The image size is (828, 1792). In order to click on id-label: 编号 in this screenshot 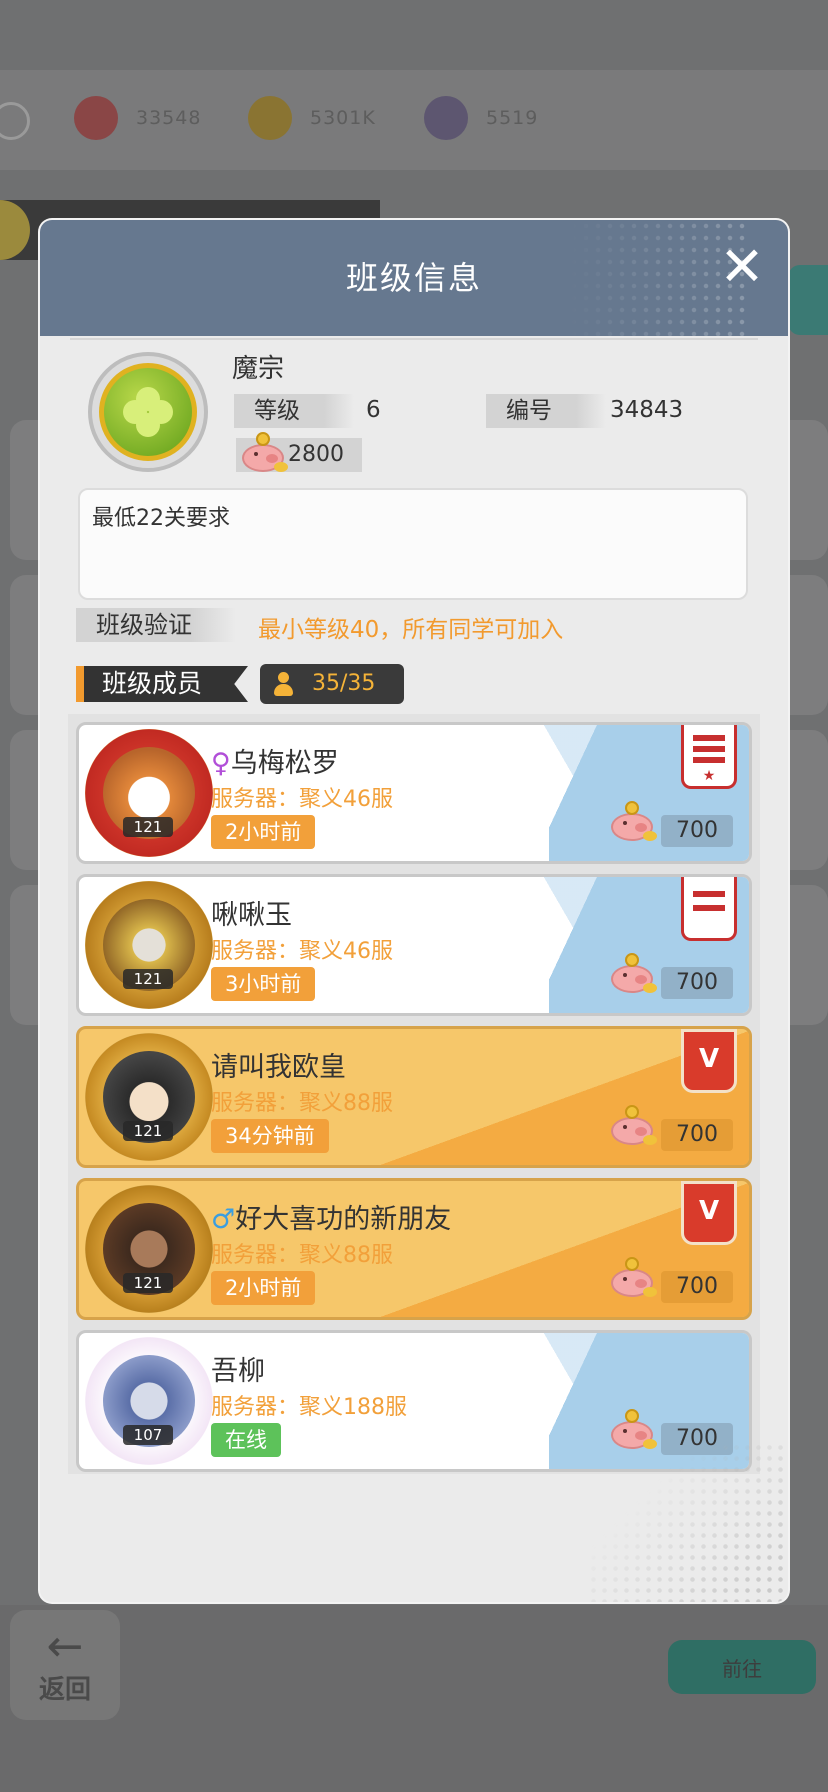, I will do `click(546, 411)`.